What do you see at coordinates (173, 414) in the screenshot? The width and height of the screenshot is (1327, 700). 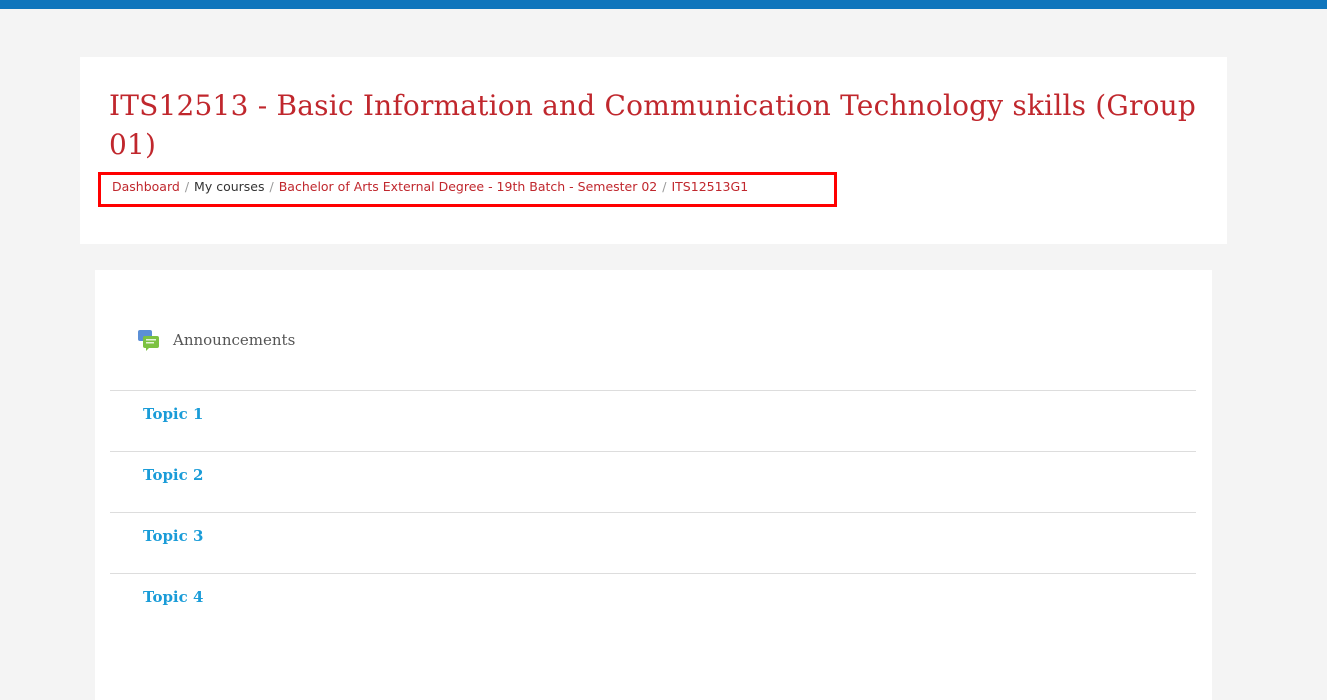 I see `topic-1-link: Topic 1` at bounding box center [173, 414].